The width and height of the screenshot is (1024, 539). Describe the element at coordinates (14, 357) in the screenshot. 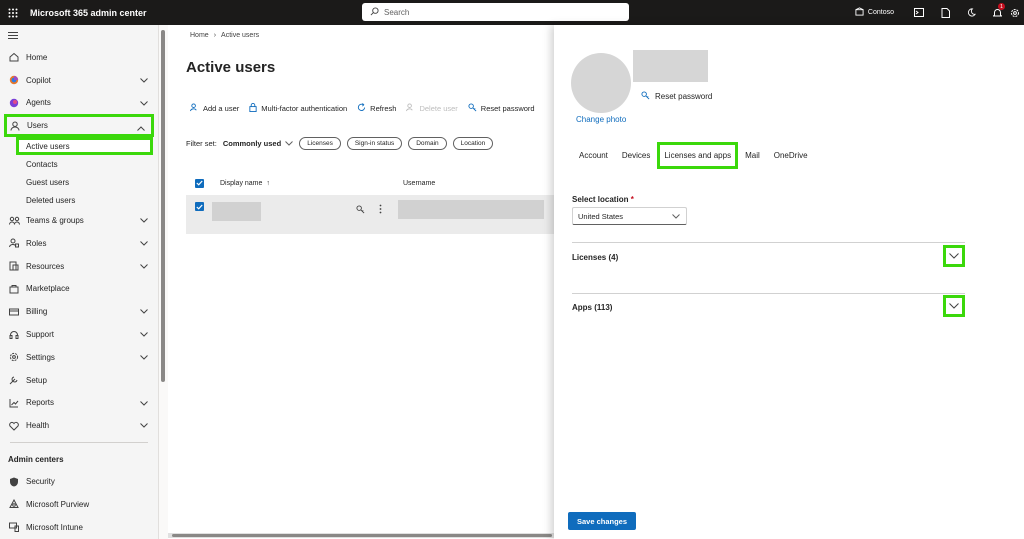

I see `gear-icon` at that location.